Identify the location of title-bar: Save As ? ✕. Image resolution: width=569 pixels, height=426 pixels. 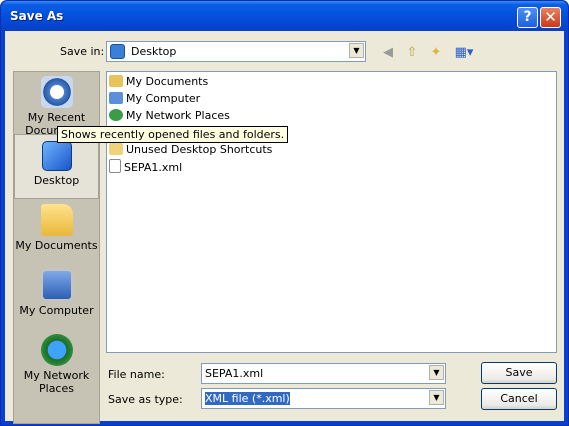
(284, 16).